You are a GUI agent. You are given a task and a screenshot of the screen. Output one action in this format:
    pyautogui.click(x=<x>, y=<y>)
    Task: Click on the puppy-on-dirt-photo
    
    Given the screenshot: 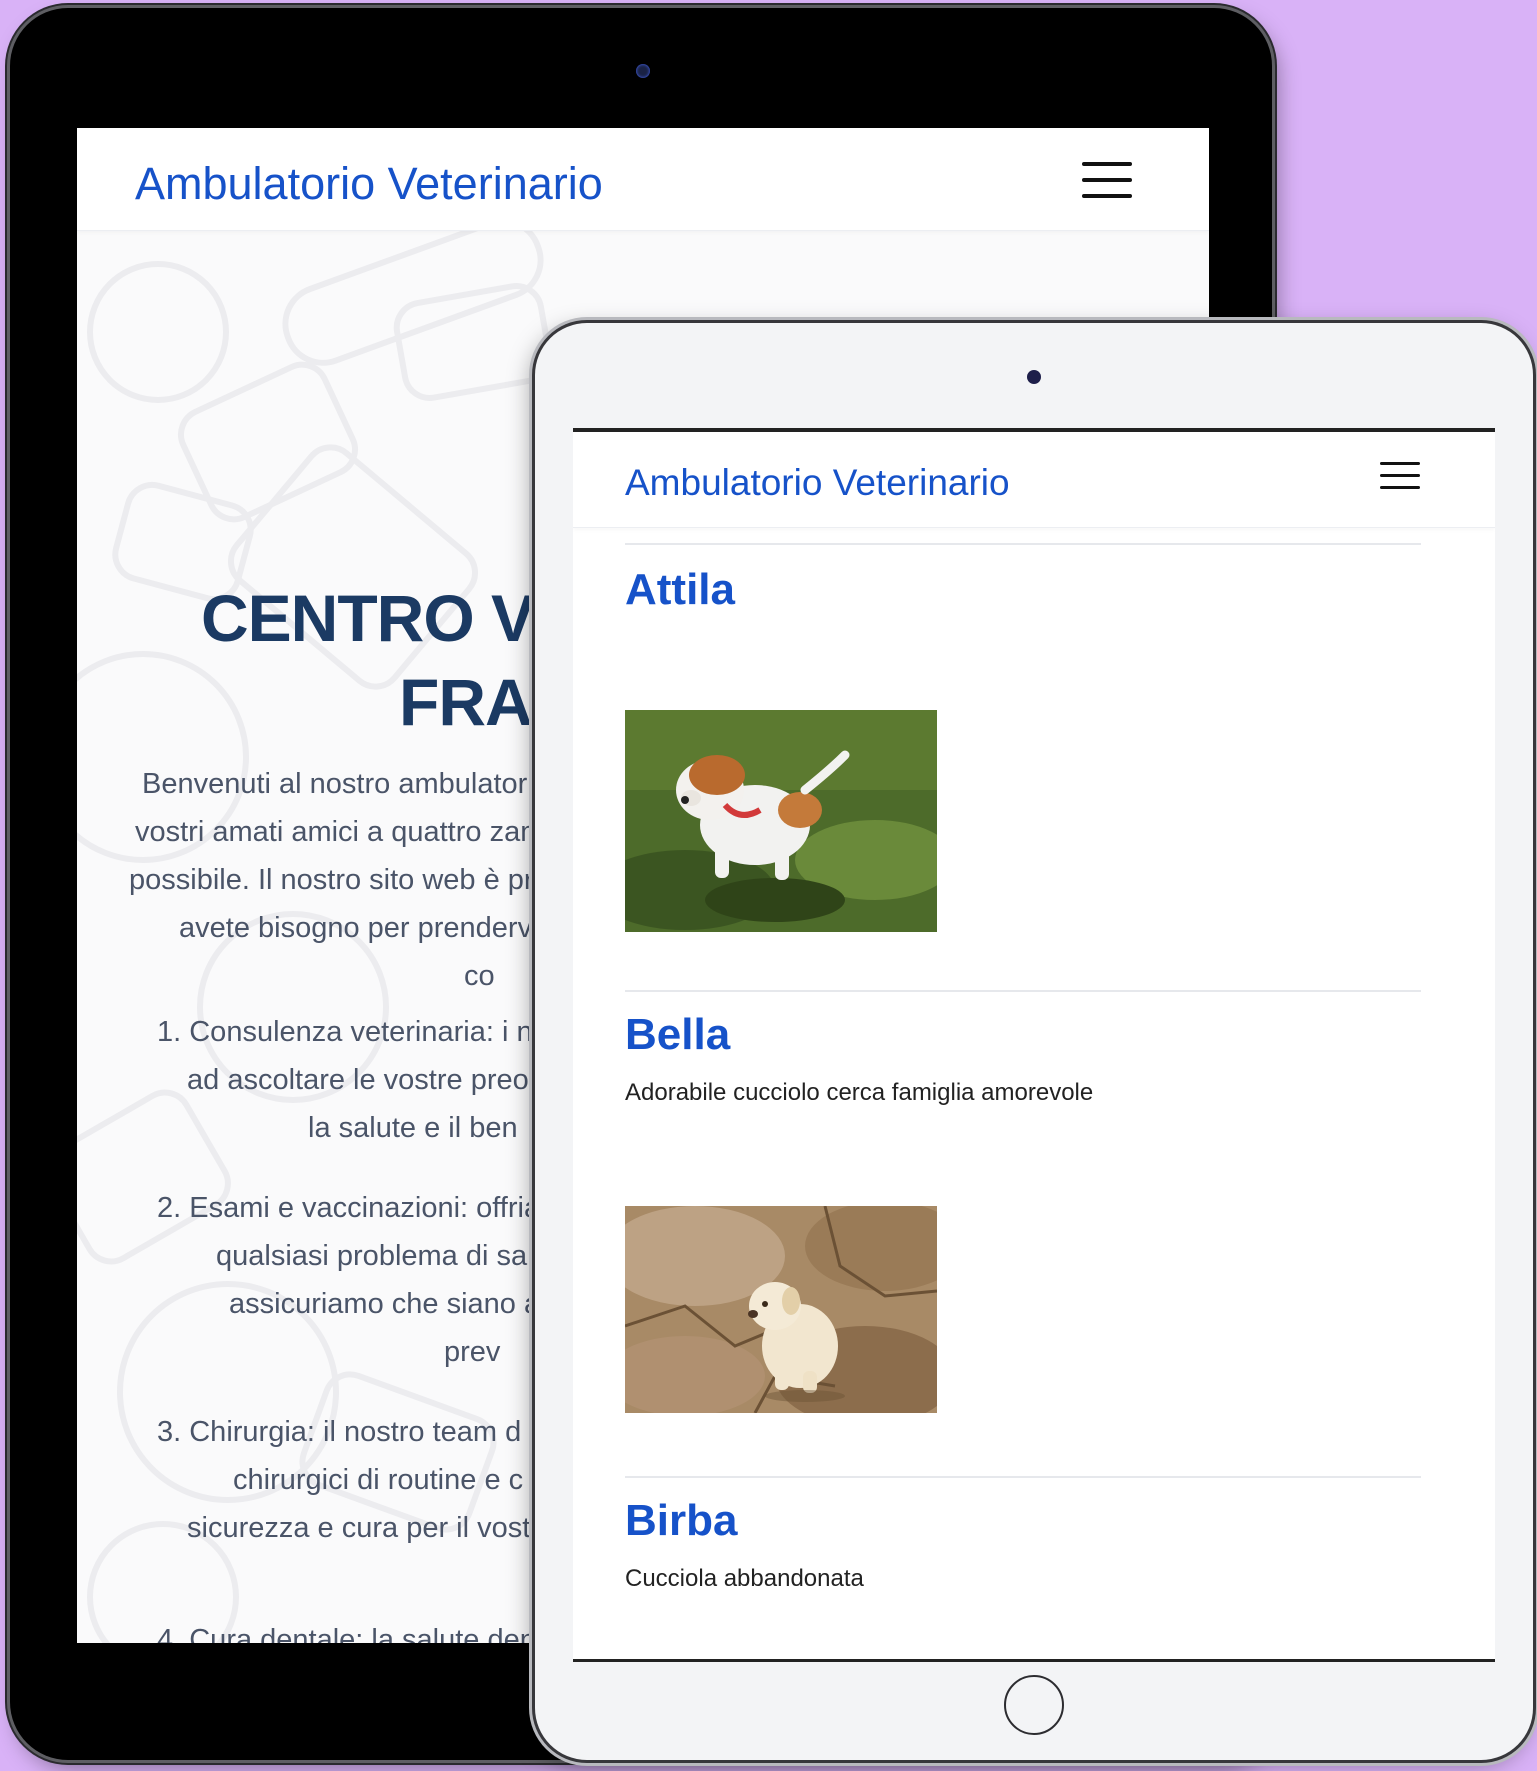 What is the action you would take?
    pyautogui.click(x=781, y=1309)
    